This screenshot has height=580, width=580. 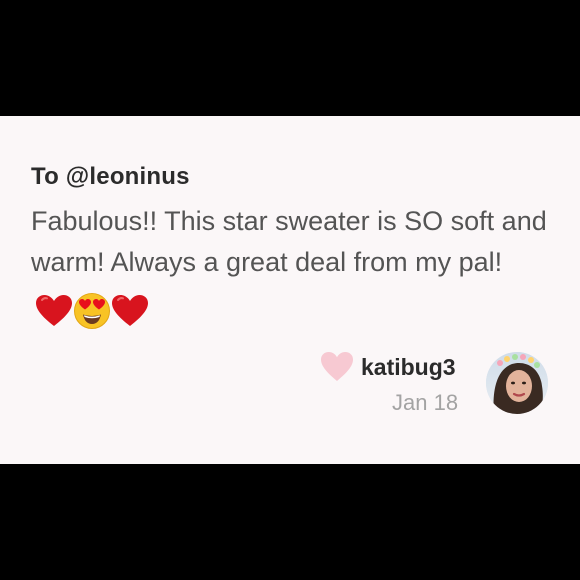 I want to click on emoji-group, so click(x=92, y=309).